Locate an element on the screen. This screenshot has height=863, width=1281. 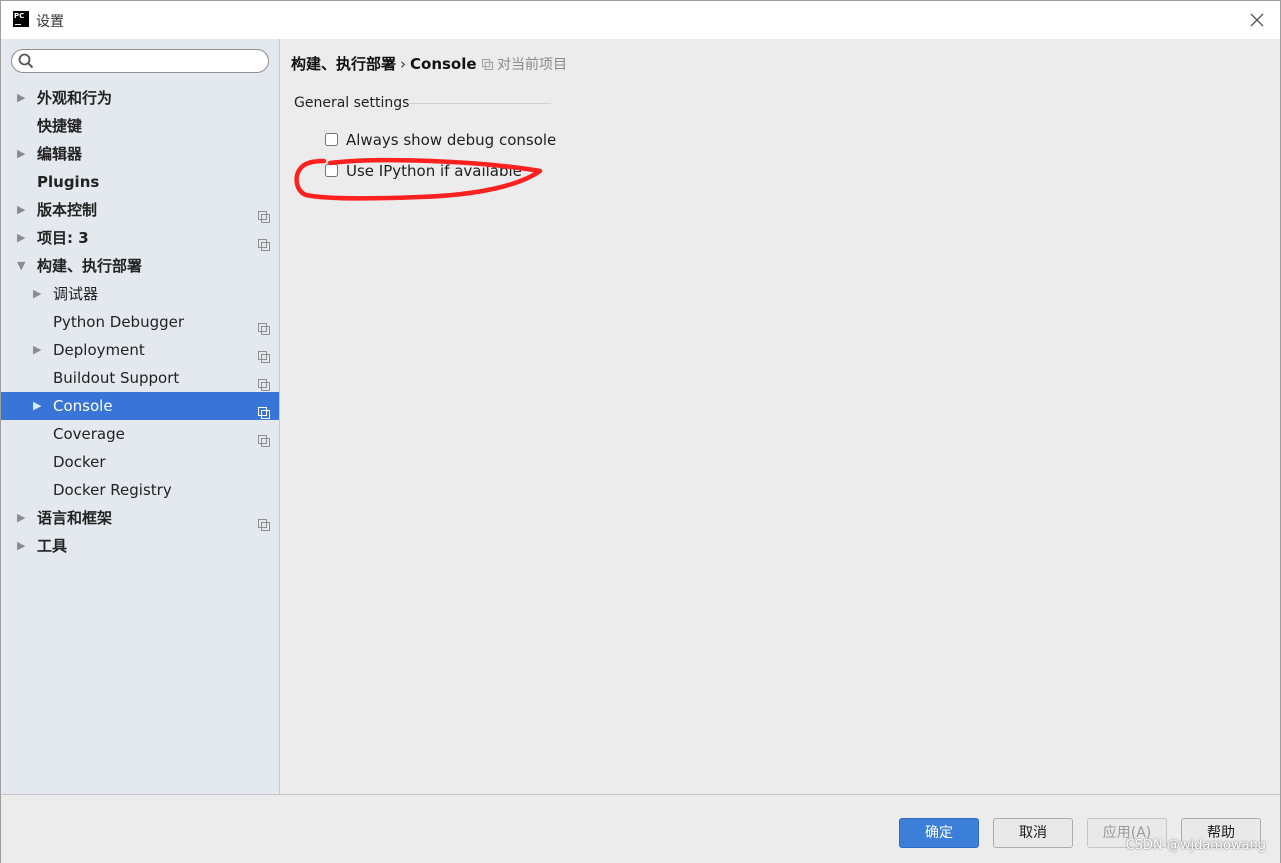
breadcrumb-parent: 构建、执行部署 is located at coordinates (344, 64).